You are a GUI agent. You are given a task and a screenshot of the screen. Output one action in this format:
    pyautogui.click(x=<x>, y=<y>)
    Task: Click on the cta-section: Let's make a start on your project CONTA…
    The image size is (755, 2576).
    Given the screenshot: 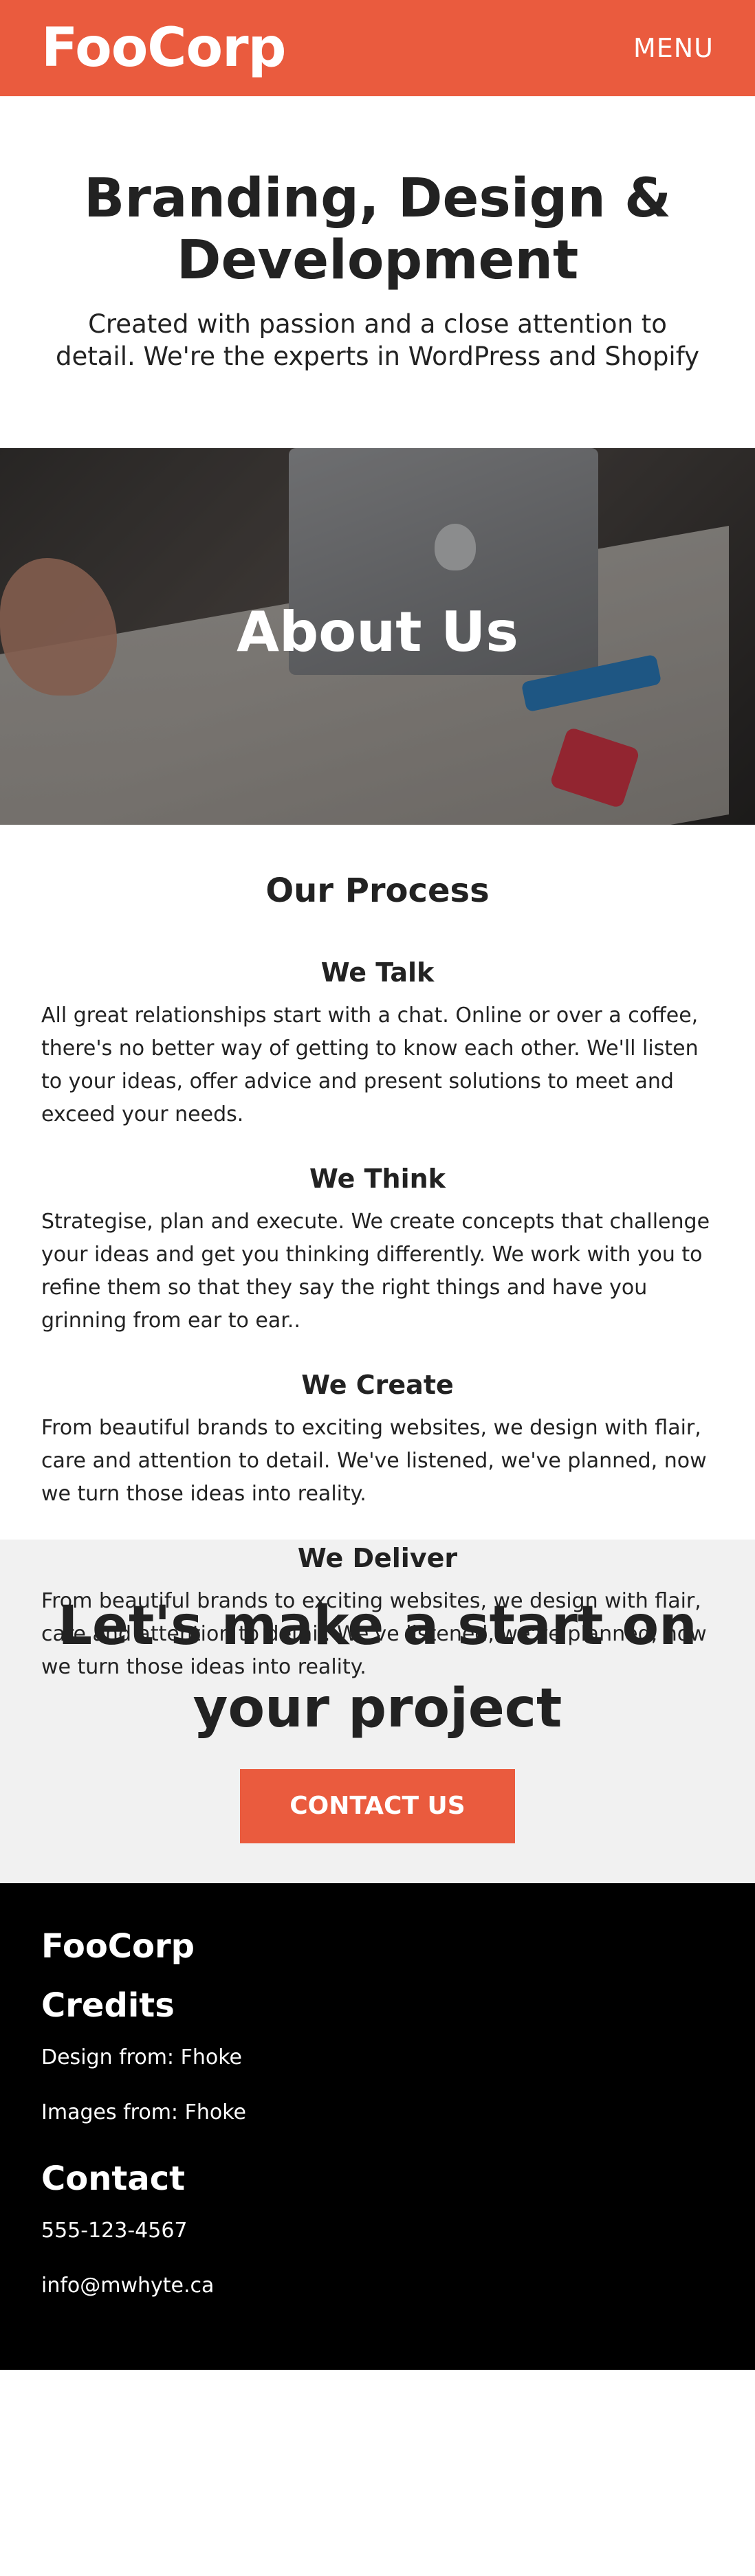 What is the action you would take?
    pyautogui.click(x=377, y=1711)
    